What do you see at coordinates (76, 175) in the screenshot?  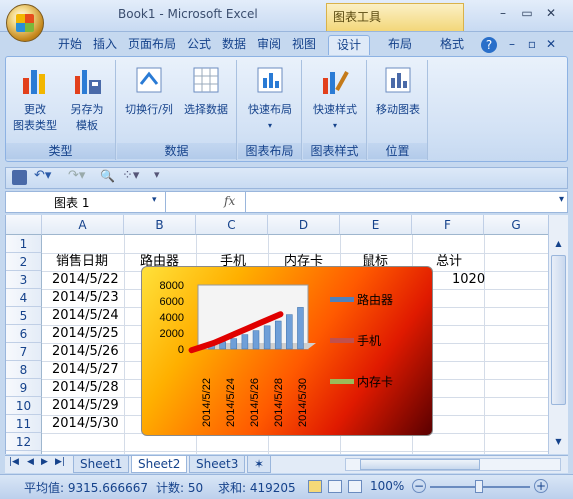 I see `redo-icon: ↷▾` at bounding box center [76, 175].